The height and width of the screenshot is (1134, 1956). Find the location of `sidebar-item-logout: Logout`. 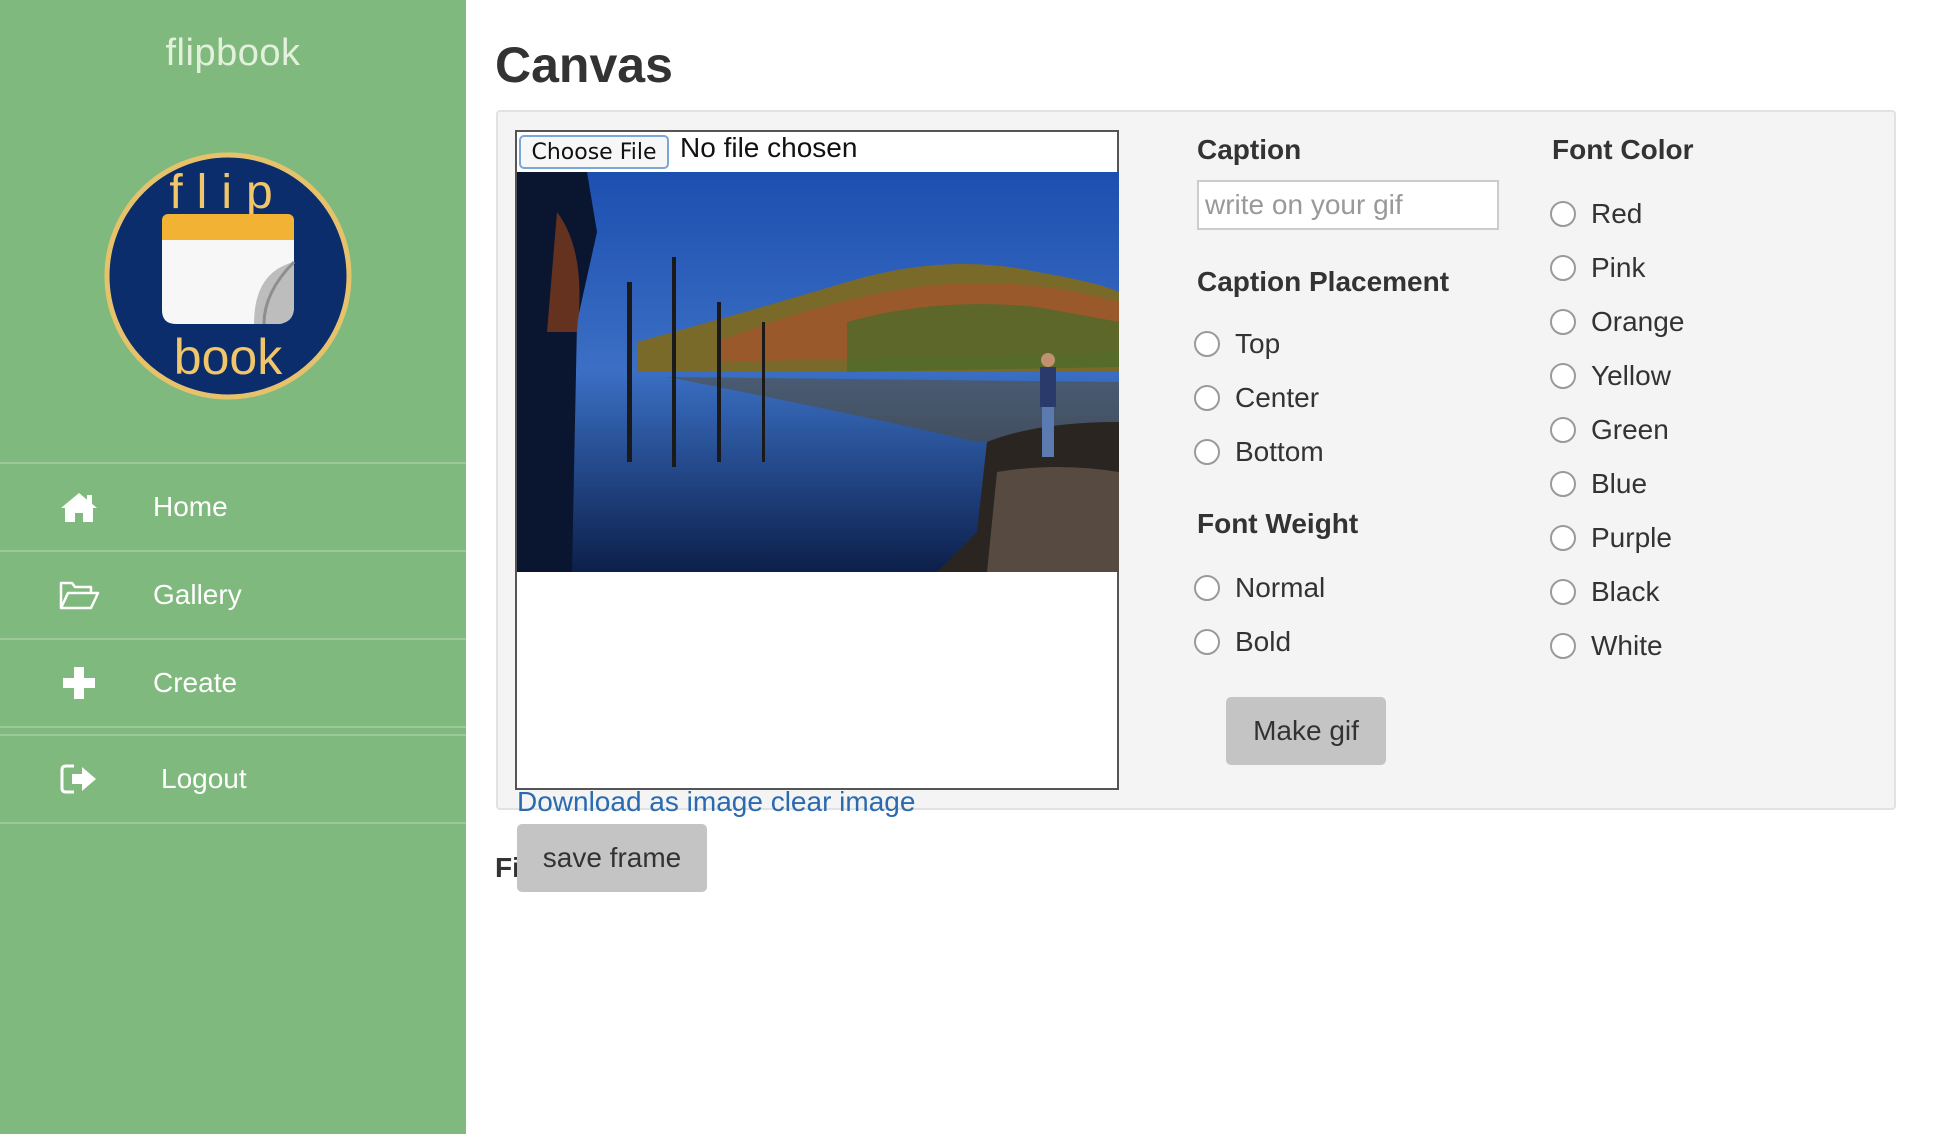

sidebar-item-logout: Logout is located at coordinates (233, 779).